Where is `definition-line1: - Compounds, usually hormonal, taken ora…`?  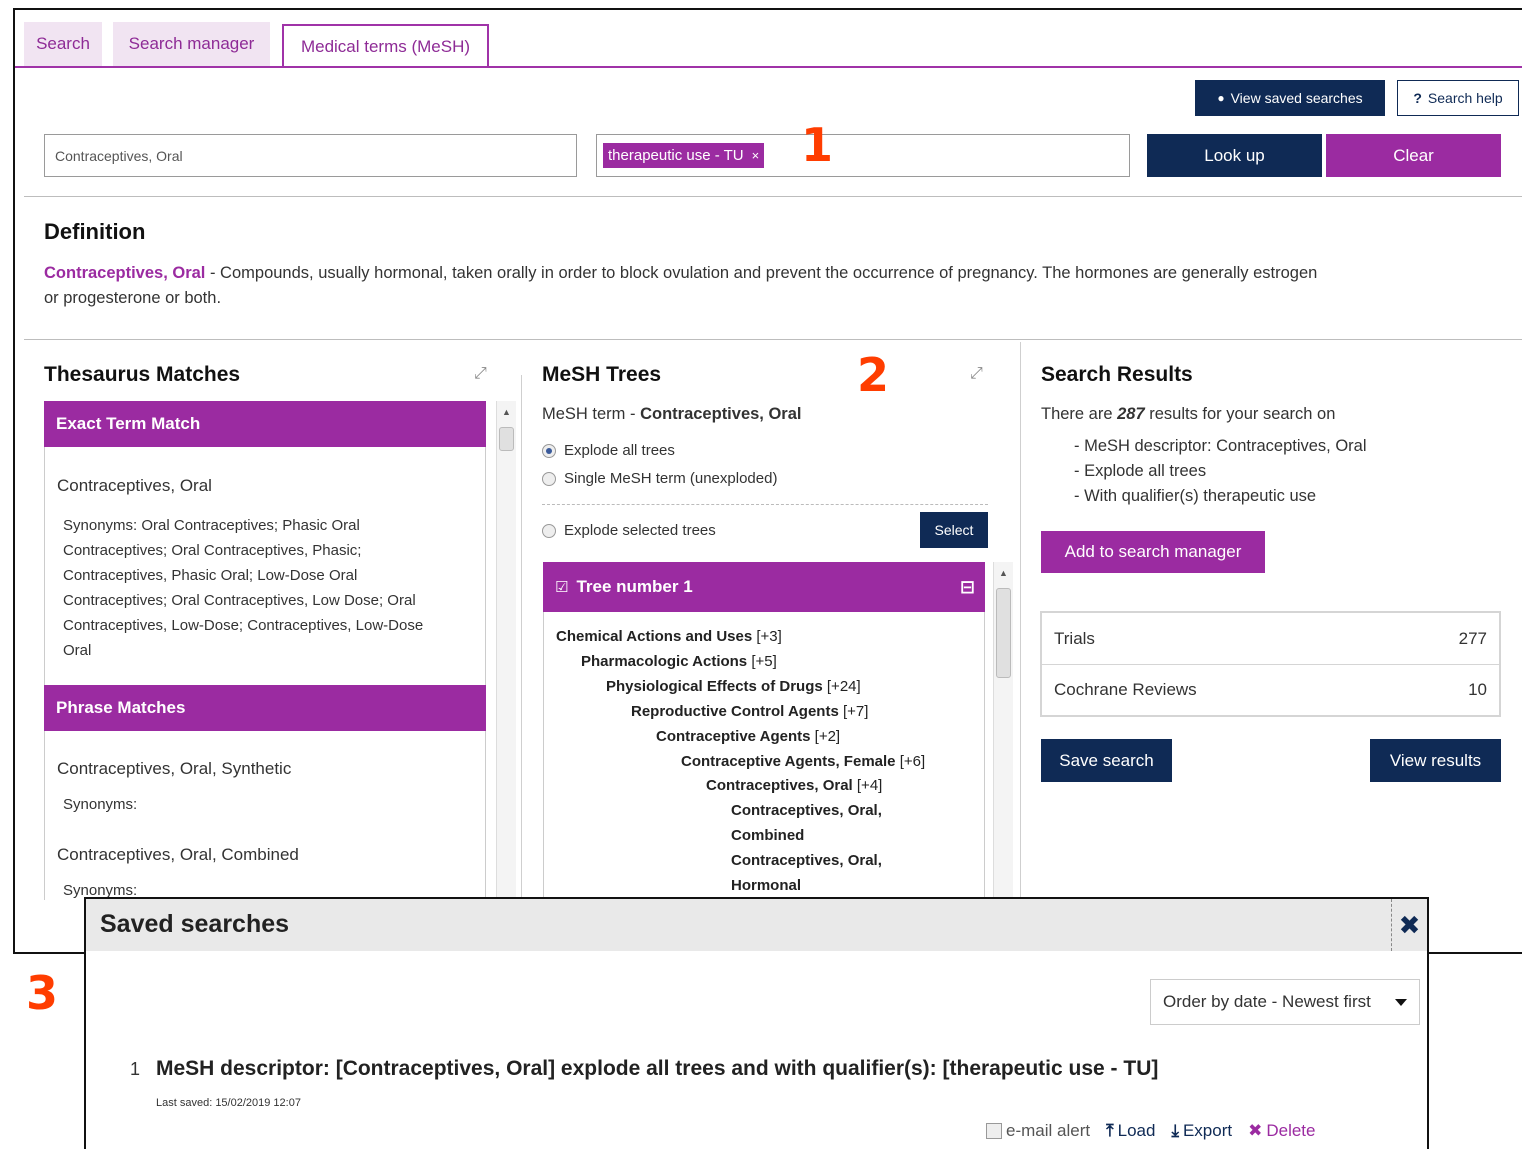
definition-line1: - Compounds, usually hormonal, taken ora… is located at coordinates (761, 273).